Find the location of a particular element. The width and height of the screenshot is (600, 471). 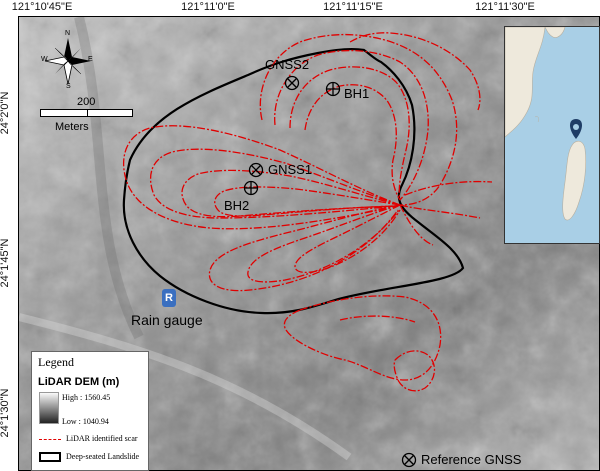

legend-landslide-label: Deep-seated Landslide is located at coordinates (103, 456).